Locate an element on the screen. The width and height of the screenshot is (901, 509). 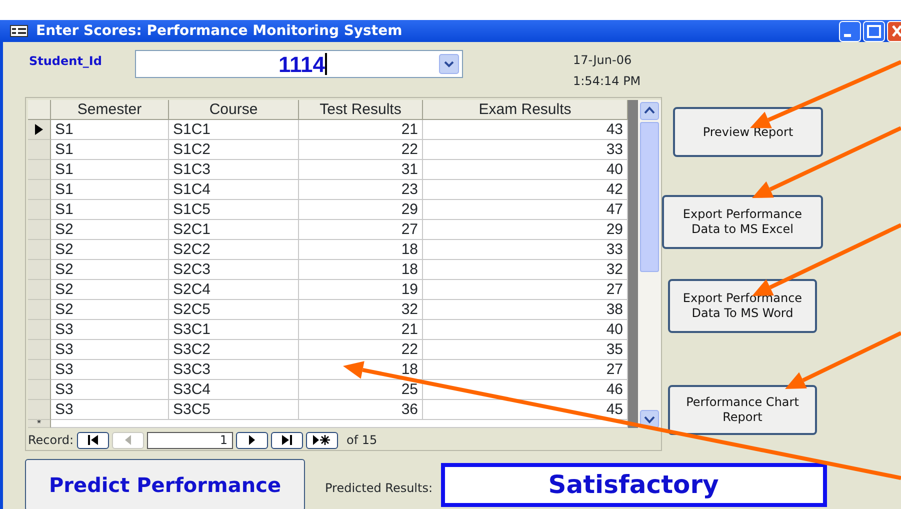
first-record-button is located at coordinates (92, 440).